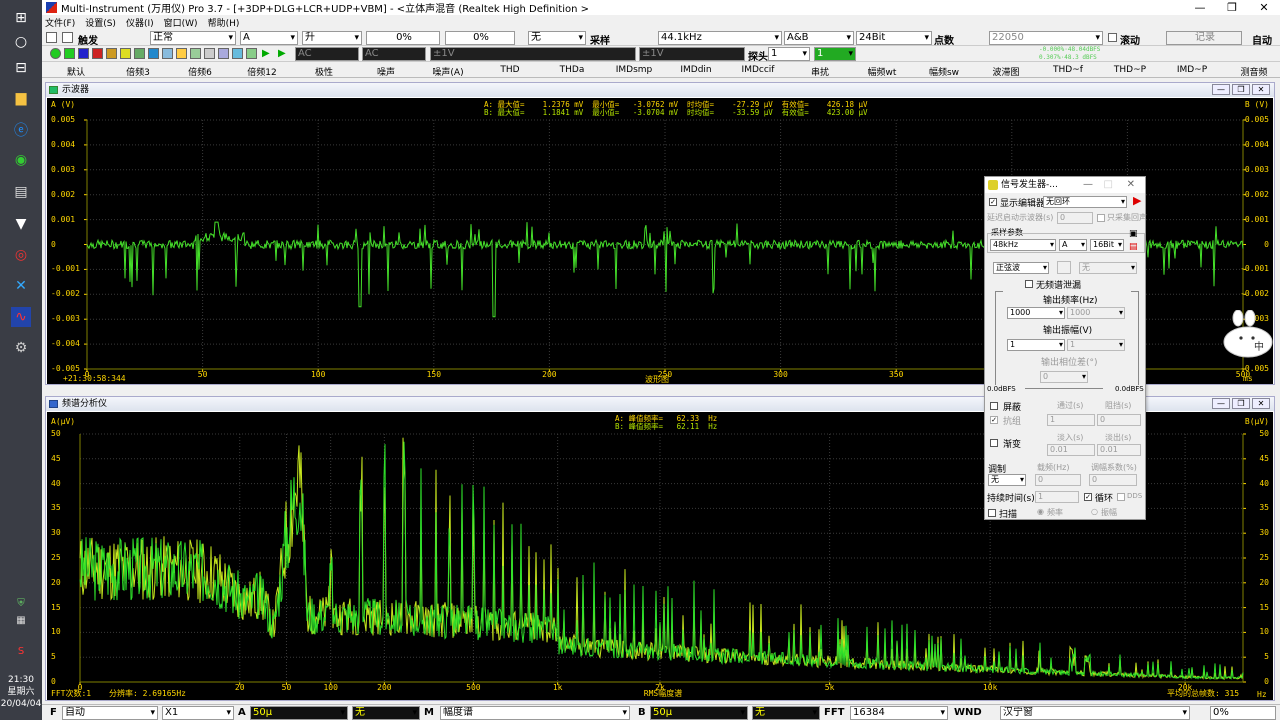  I want to click on generator-minimize-button: —, so click(1088, 185).